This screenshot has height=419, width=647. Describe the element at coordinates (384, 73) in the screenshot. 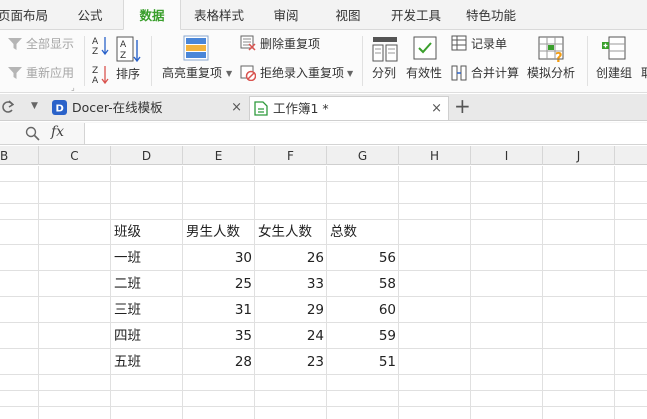

I see `split-button: 分列` at that location.